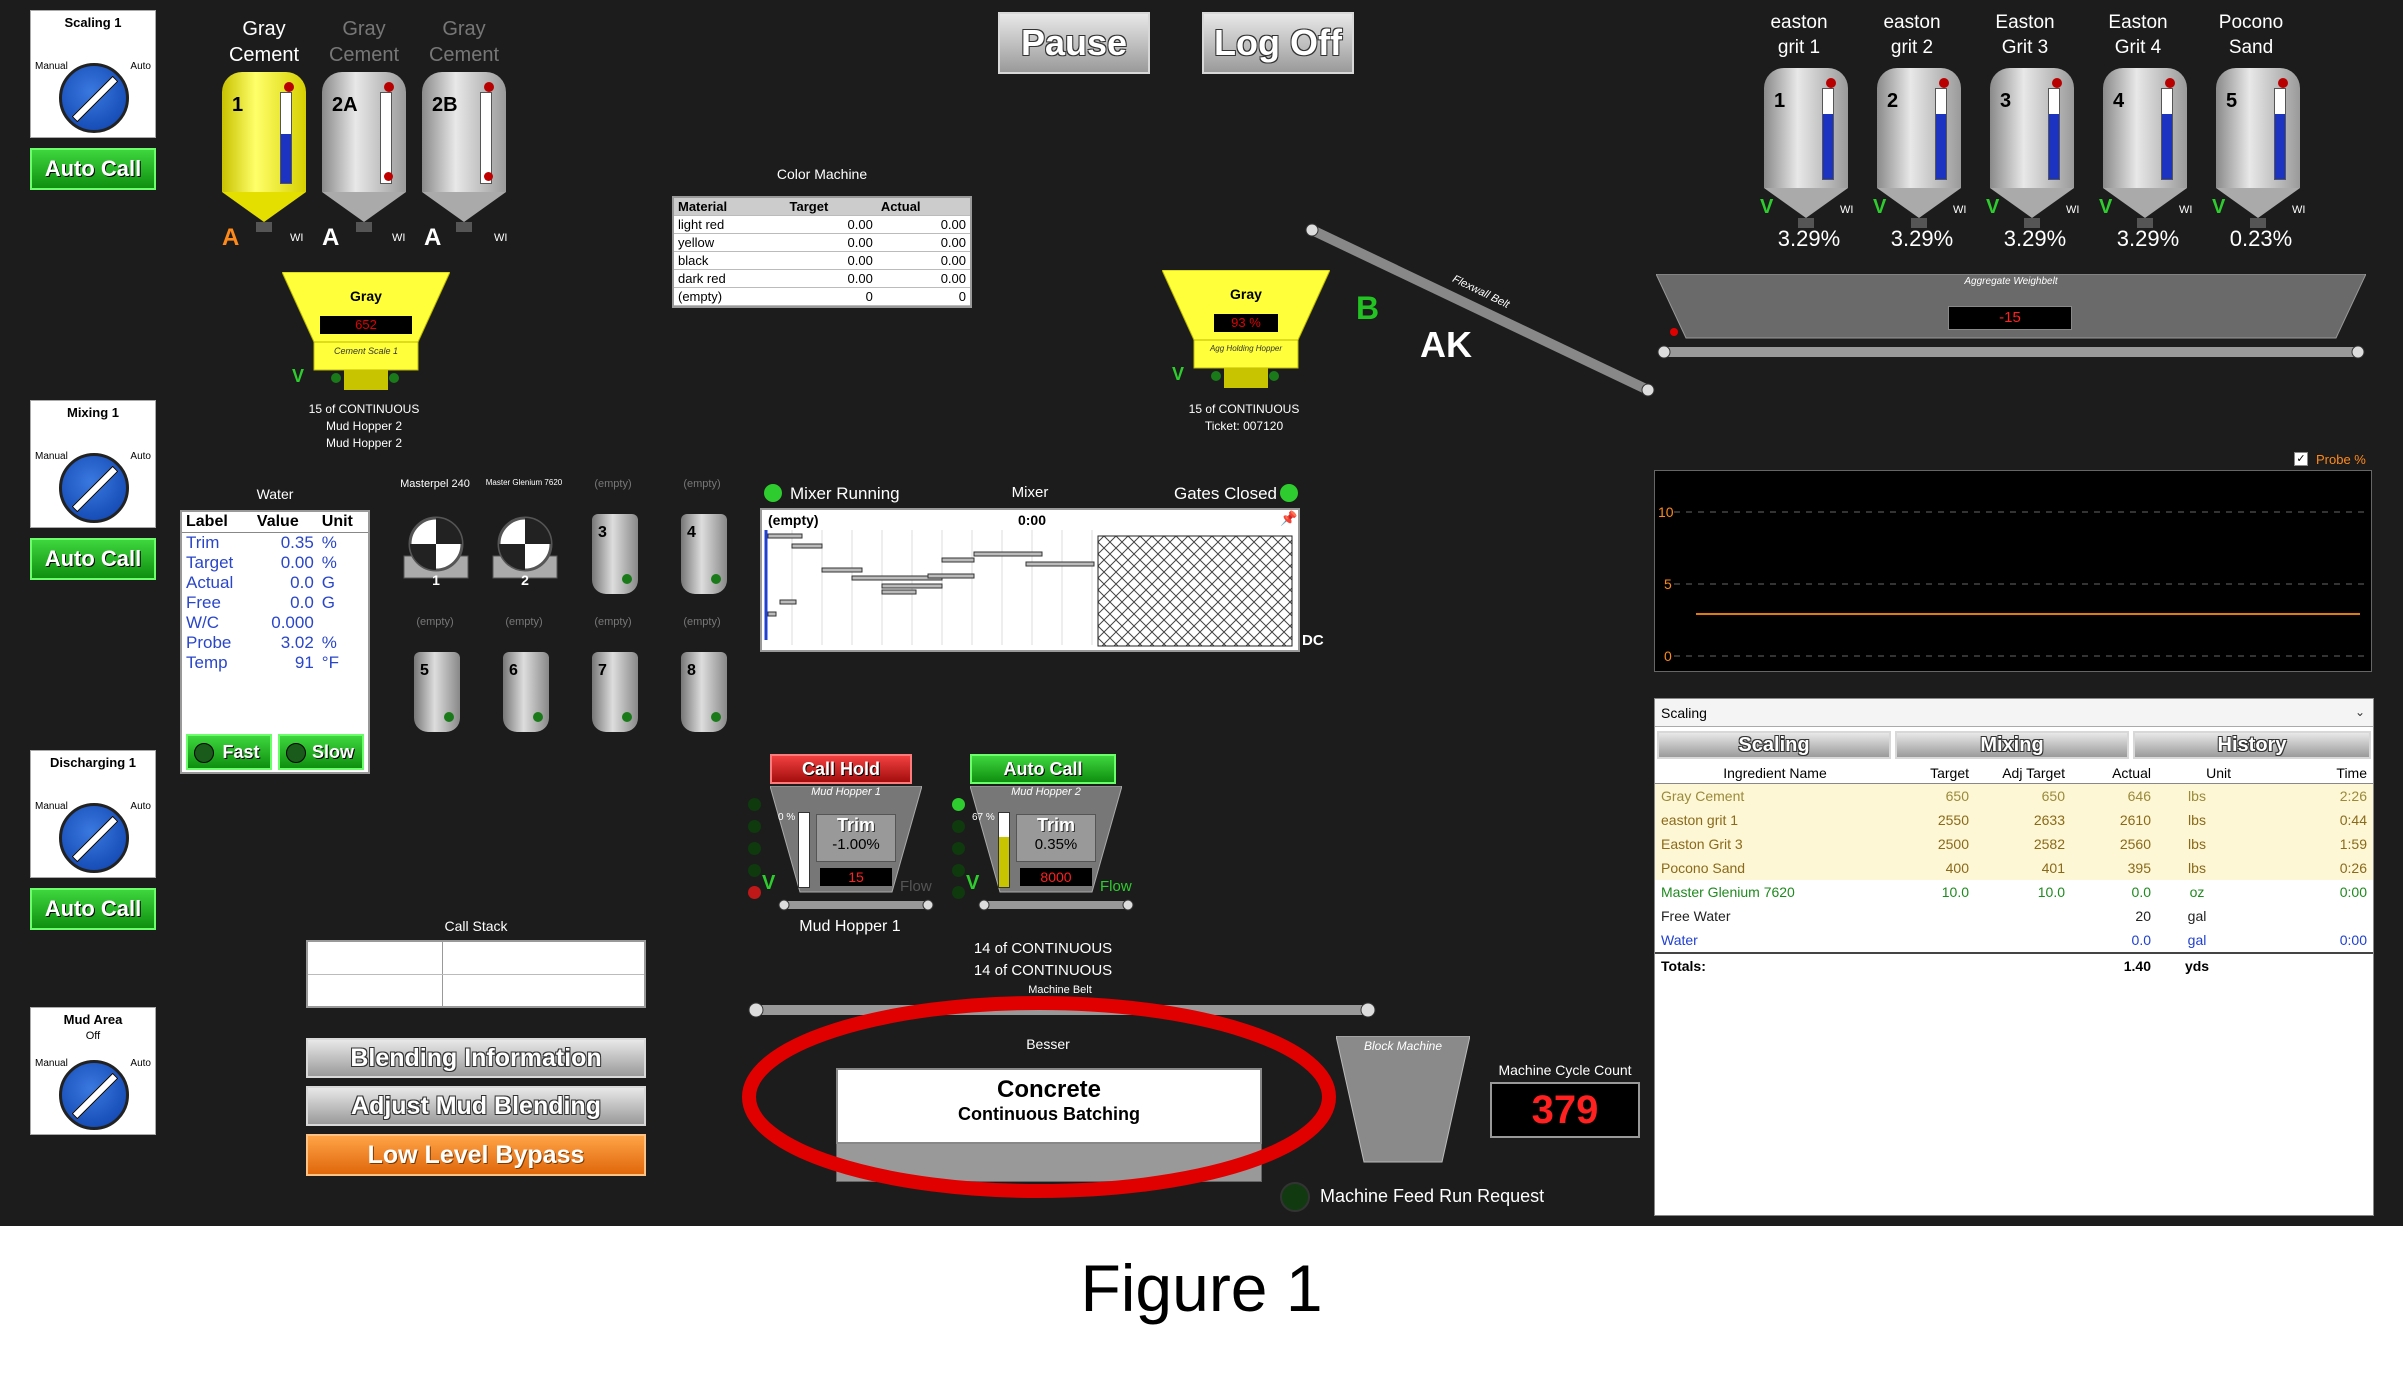  Describe the element at coordinates (436, 552) in the screenshot. I see `admix-pump-1: 1` at that location.